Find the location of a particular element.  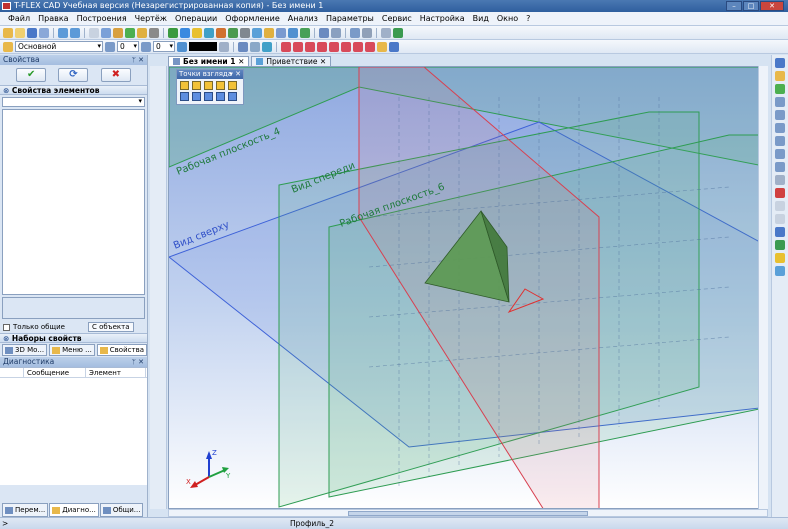

bom-icon is located at coordinates (386, 32).